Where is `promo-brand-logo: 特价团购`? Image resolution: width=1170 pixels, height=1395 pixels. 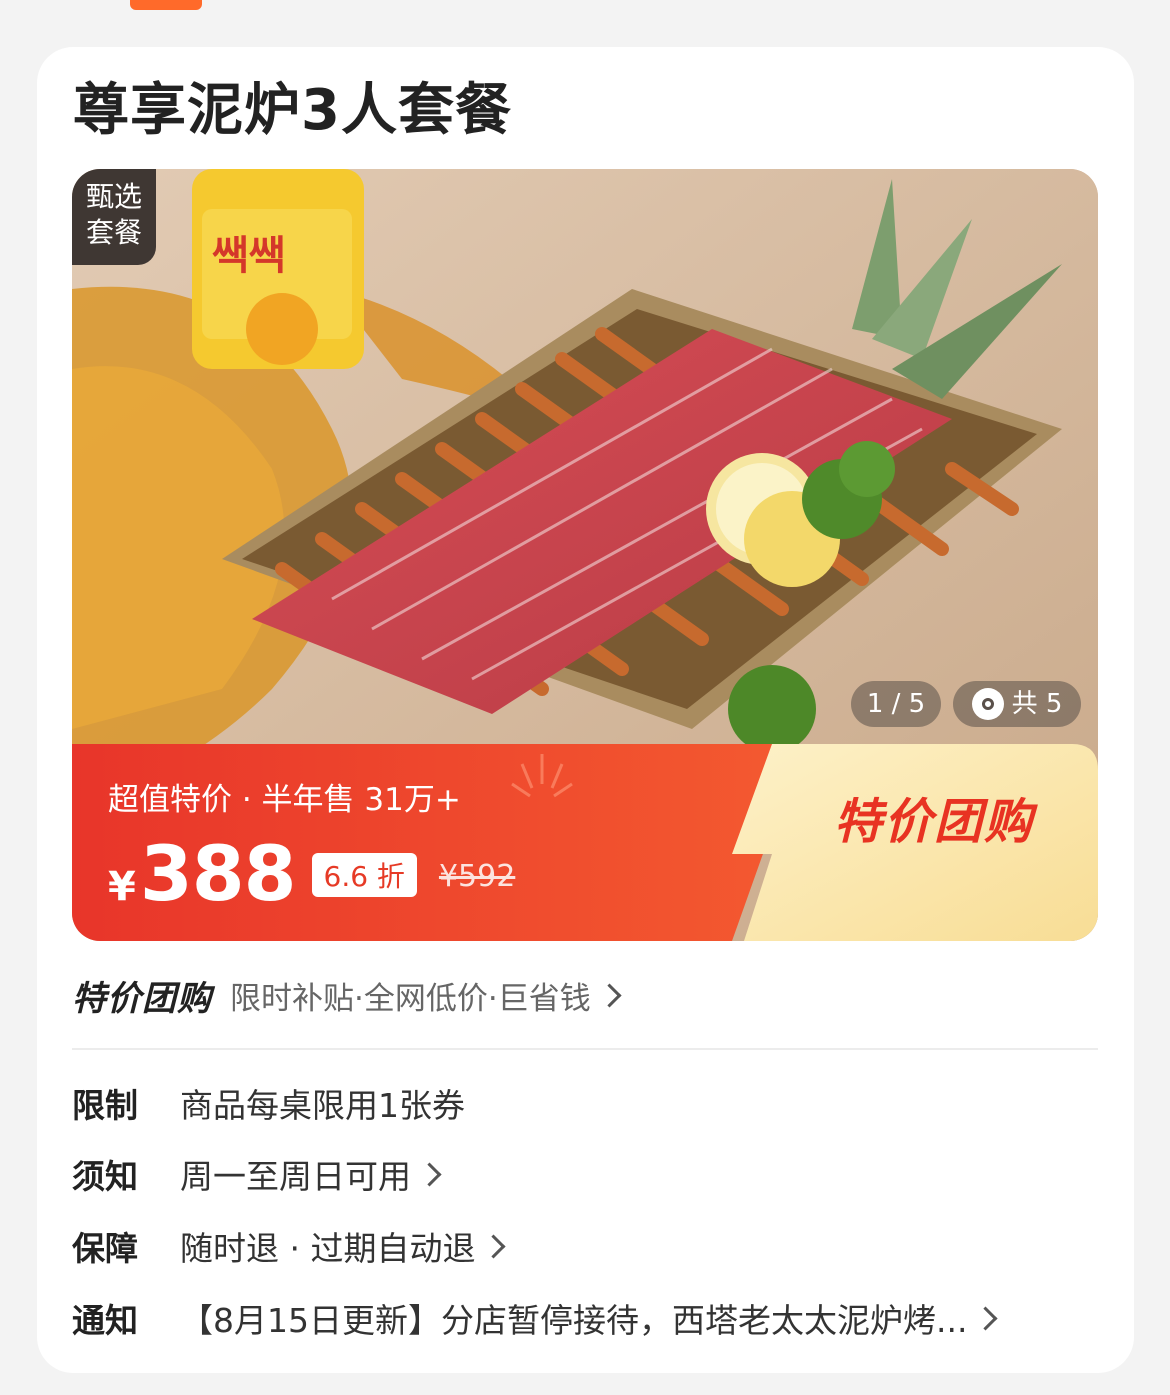
promo-brand-logo: 特价团购 is located at coordinates (142, 998).